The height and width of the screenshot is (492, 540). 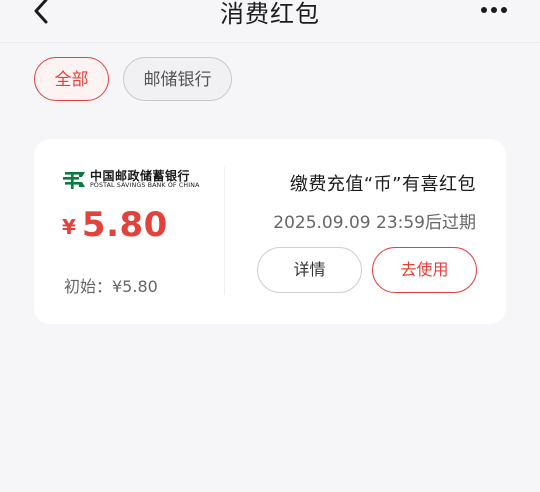 I want to click on filter-chip-postal-bank: 邮储银行, so click(x=177, y=79).